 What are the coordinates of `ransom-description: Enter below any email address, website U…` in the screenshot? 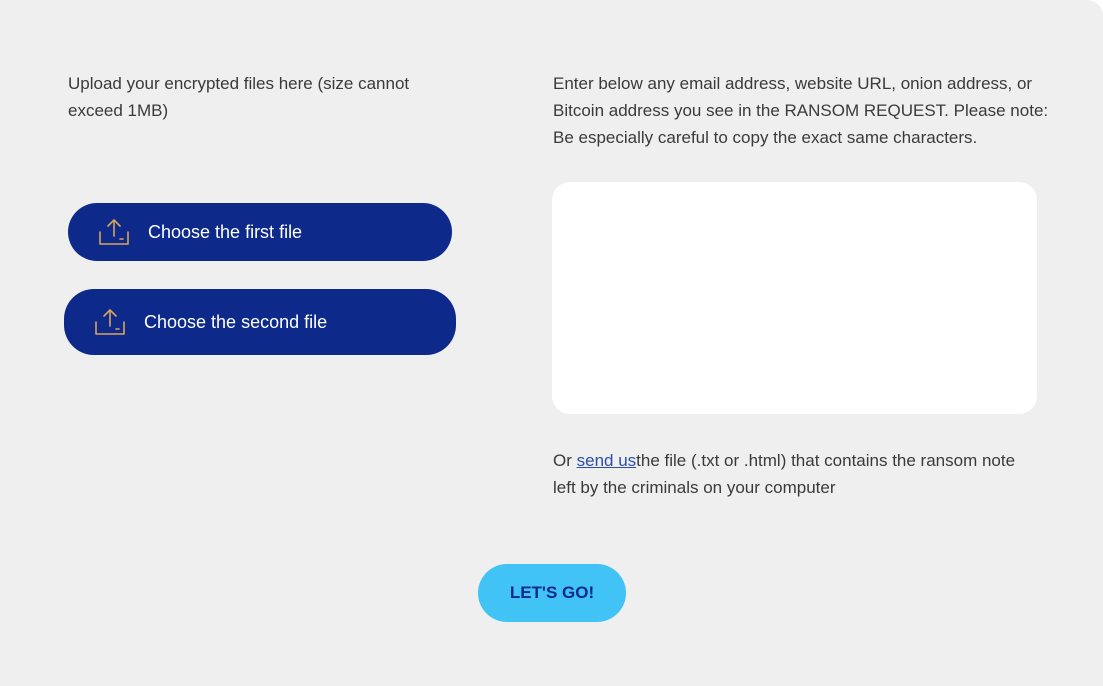 It's located at (801, 110).